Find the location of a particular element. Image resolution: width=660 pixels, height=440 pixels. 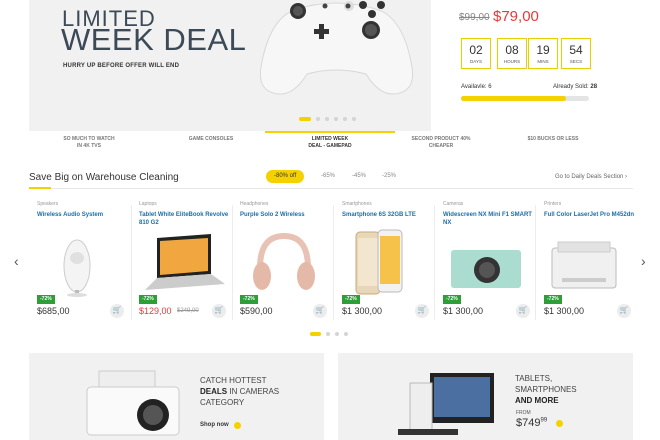

tab-label-1: LIMITED WEEK is located at coordinates (330, 139).